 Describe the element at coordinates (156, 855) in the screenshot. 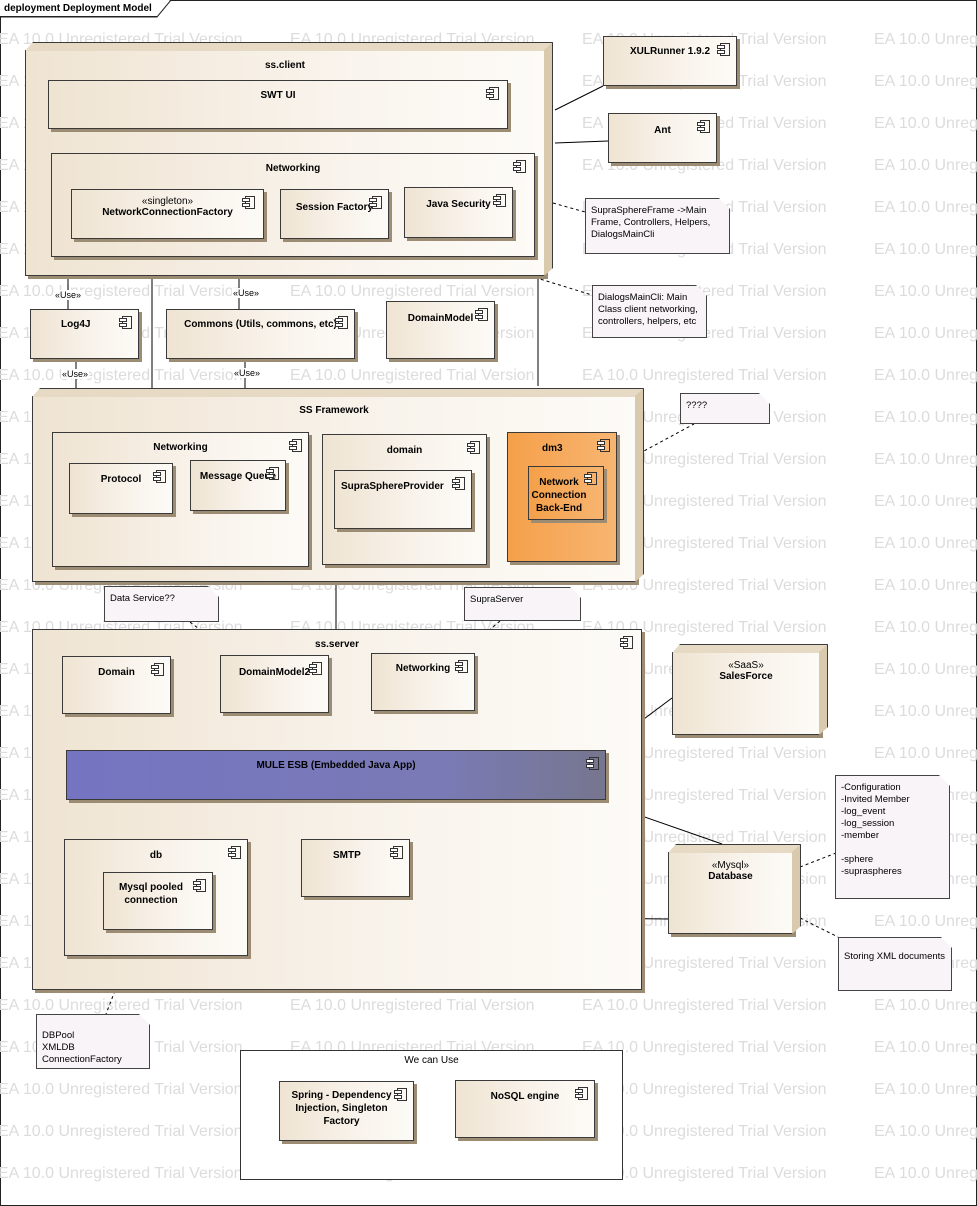

I see `db-title: db` at that location.